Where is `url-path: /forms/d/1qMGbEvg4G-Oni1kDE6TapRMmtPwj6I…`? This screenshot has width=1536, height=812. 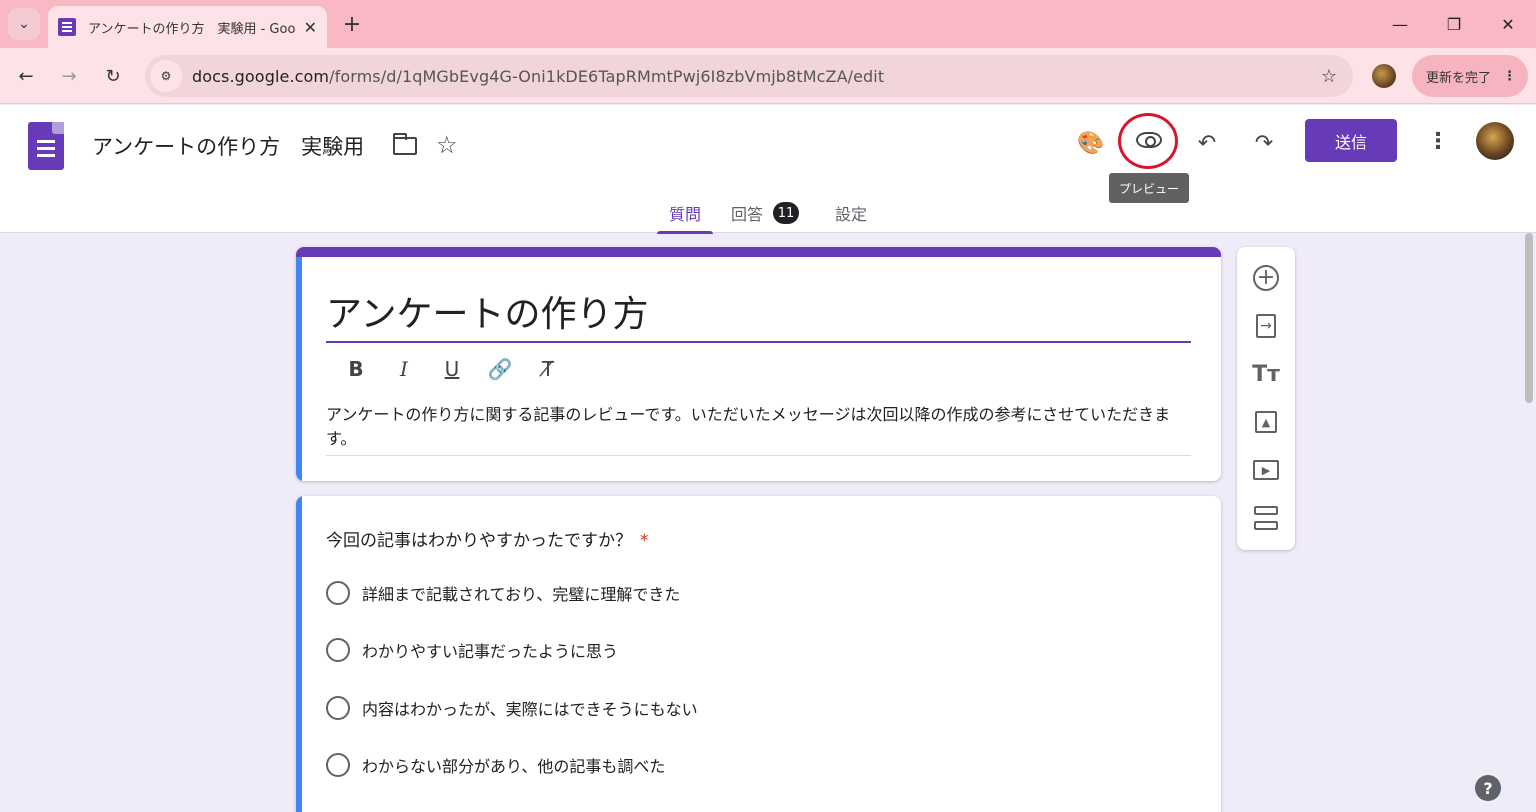 url-path: /forms/d/1qMGbEvg4G-Oni1kDE6TapRMmtPwj6I… is located at coordinates (607, 76).